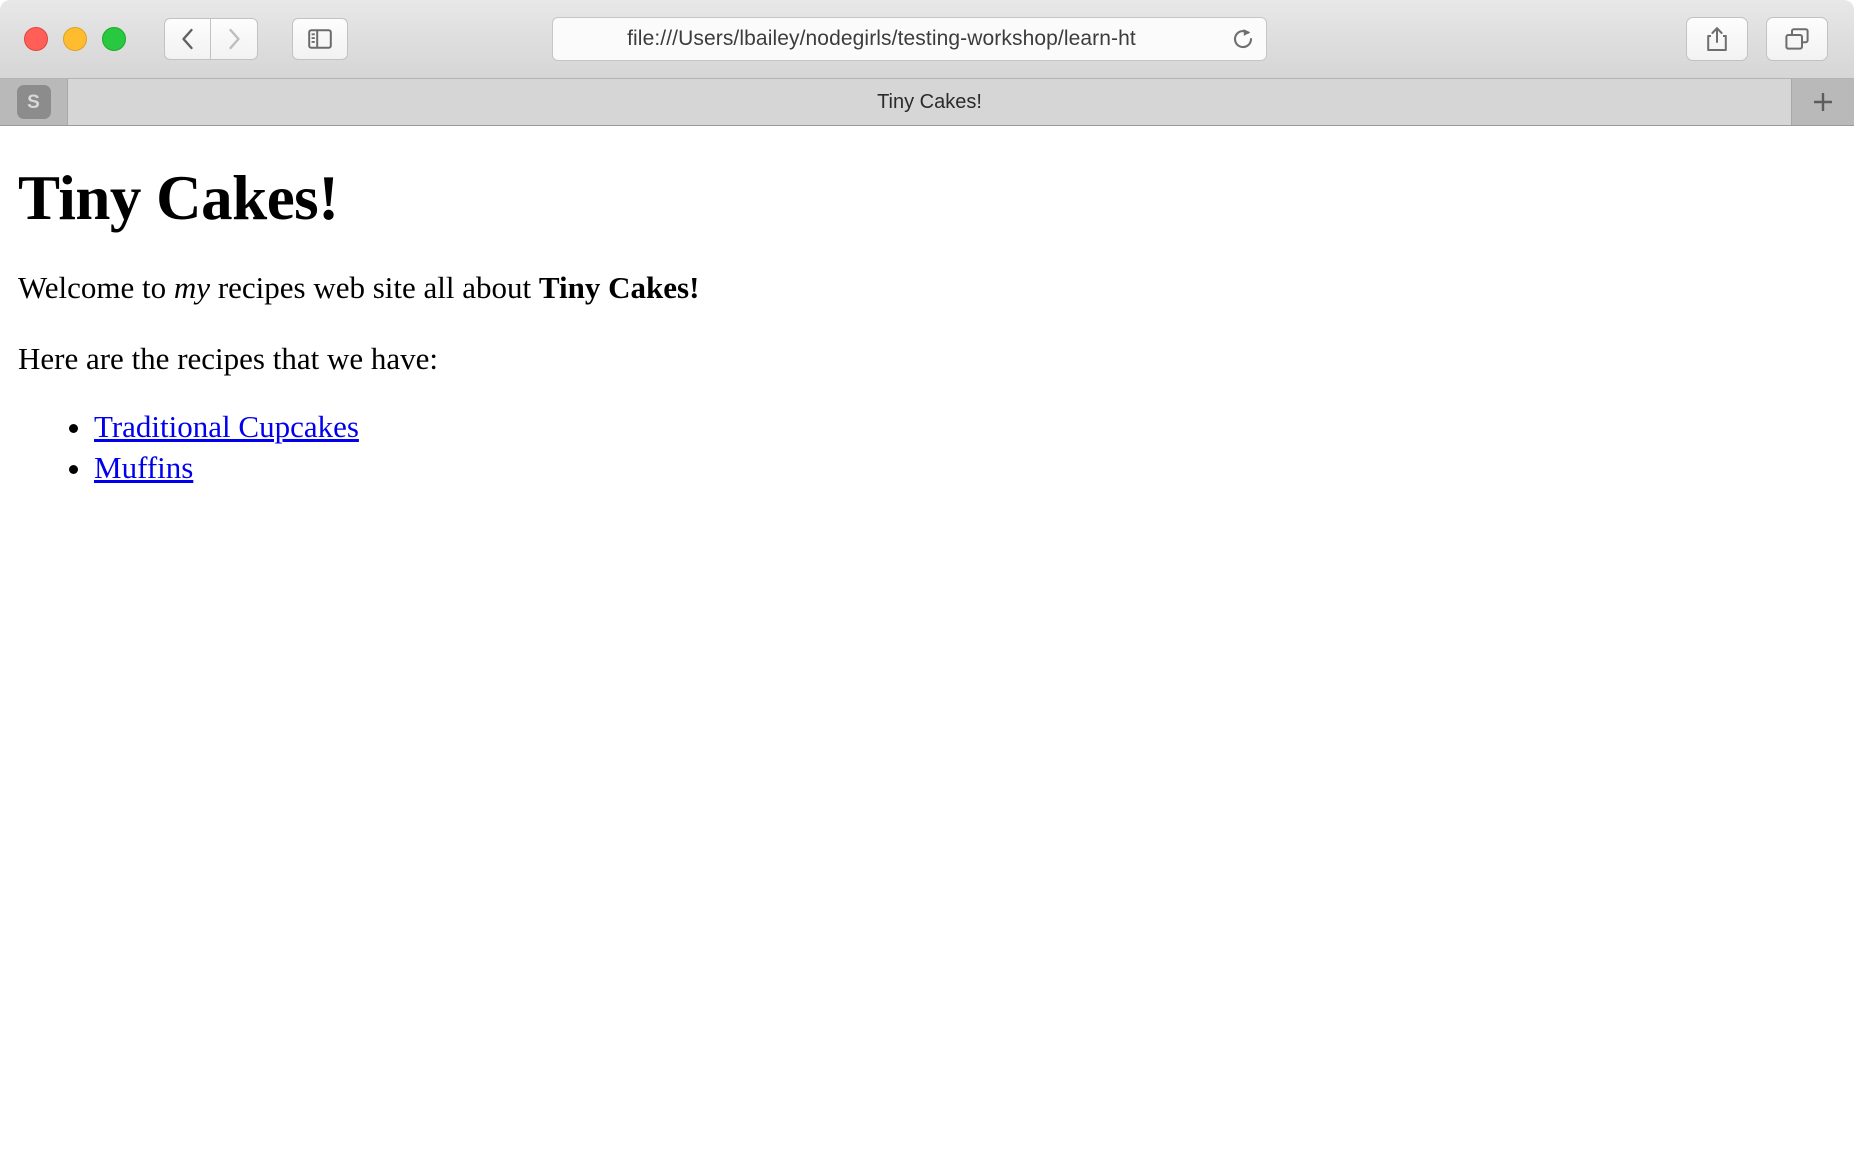 This screenshot has height=1154, width=1854. I want to click on tab-overview-button, so click(1797, 39).